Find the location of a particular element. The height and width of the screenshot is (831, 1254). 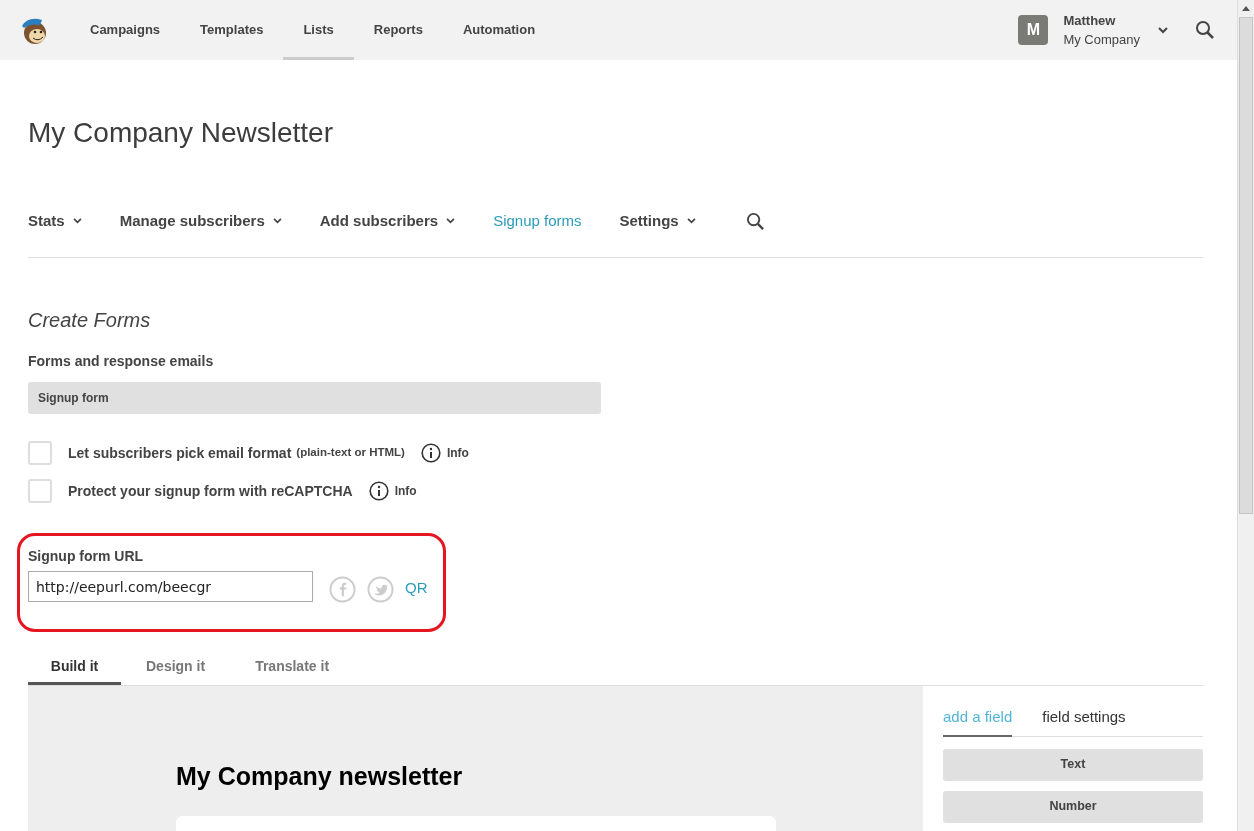

option-label: Let subscribers pick email format is located at coordinates (180, 453).